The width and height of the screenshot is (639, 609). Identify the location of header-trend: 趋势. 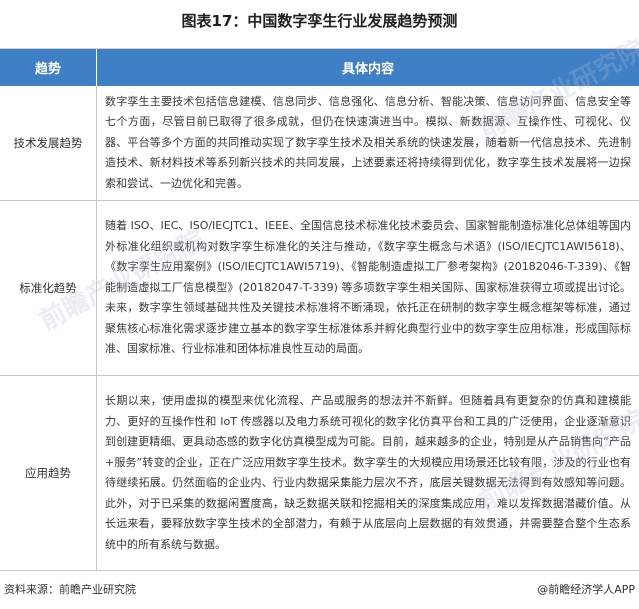
(48, 67).